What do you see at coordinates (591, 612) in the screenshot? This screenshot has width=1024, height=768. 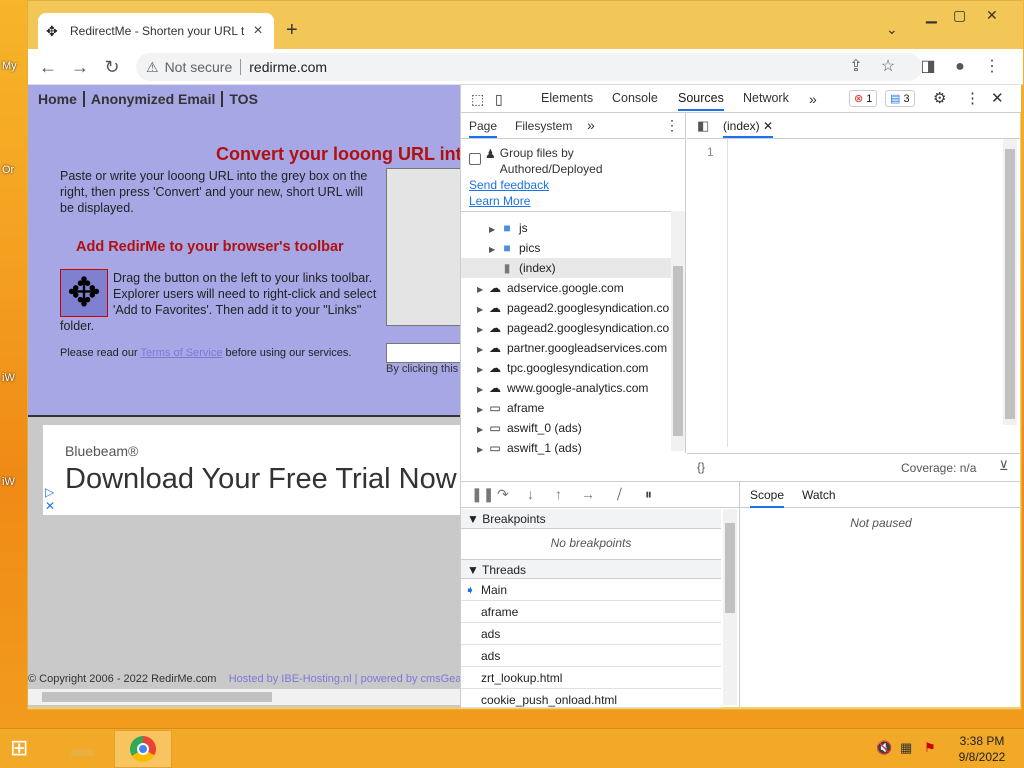 I see `thread-row: aframe` at bounding box center [591, 612].